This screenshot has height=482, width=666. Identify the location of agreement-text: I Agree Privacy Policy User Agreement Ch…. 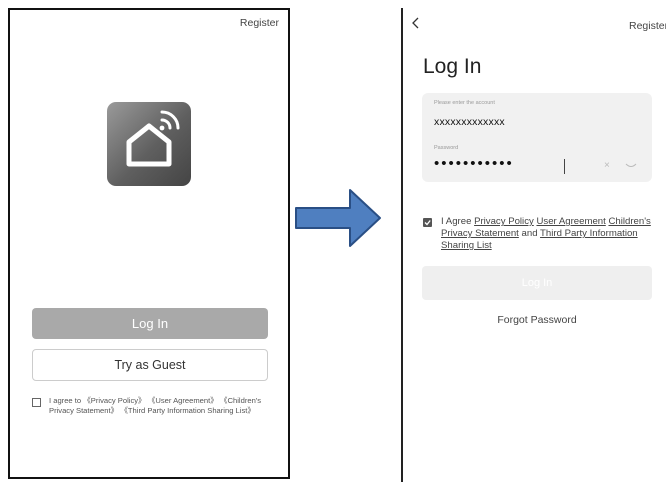
(547, 234).